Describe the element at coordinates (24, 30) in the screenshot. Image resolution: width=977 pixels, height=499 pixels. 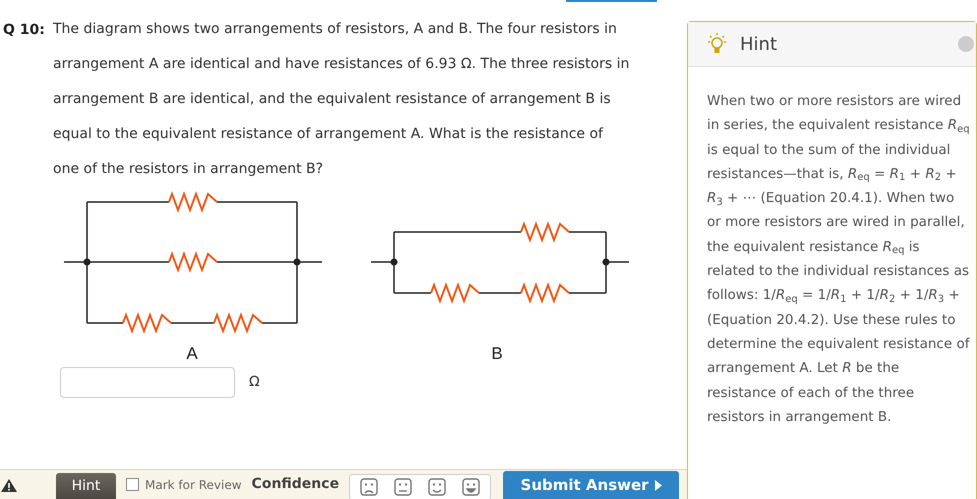
I see `question-number: Q 10:` at that location.